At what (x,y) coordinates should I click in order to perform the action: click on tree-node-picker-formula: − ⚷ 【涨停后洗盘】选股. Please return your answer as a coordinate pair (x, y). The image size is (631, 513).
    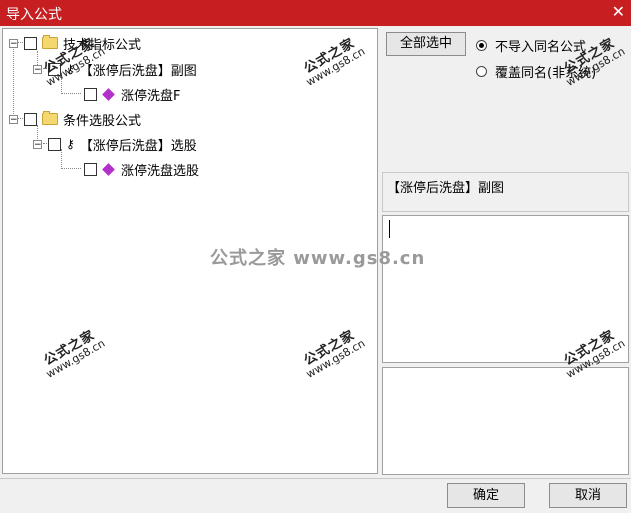
    Looking at the image, I should click on (115, 144).